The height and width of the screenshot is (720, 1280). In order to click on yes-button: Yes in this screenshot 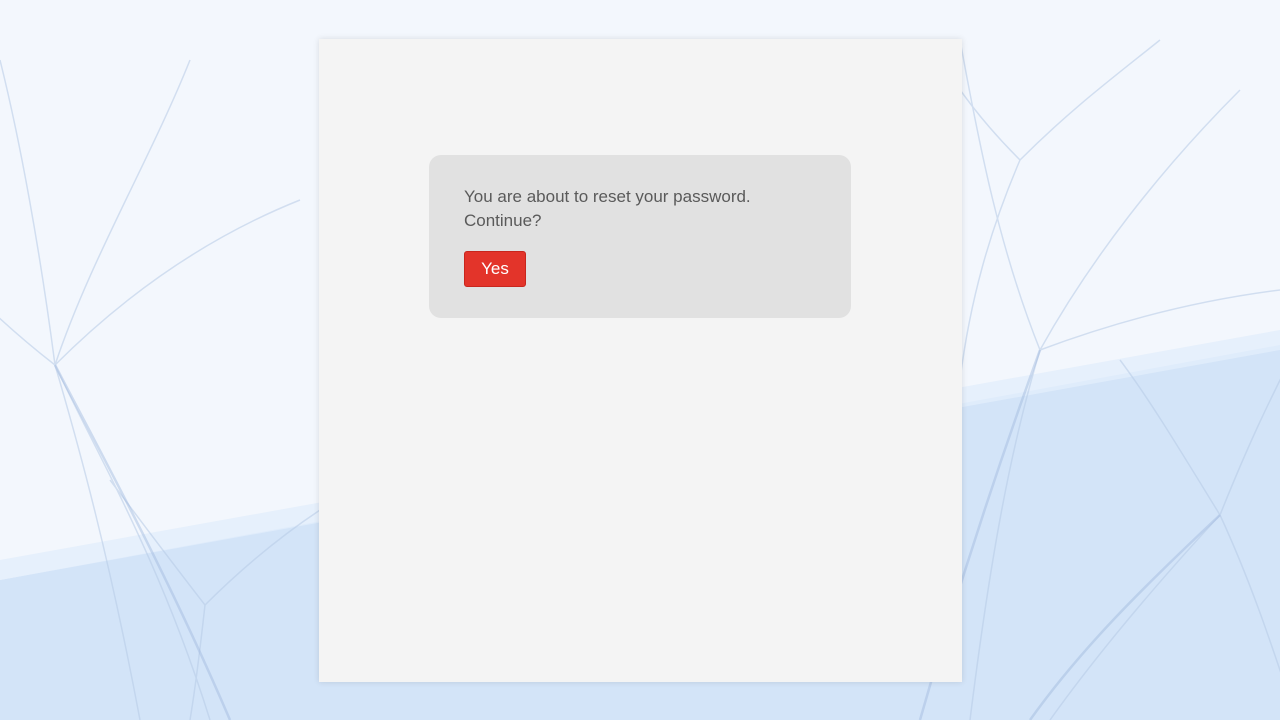, I will do `click(495, 269)`.